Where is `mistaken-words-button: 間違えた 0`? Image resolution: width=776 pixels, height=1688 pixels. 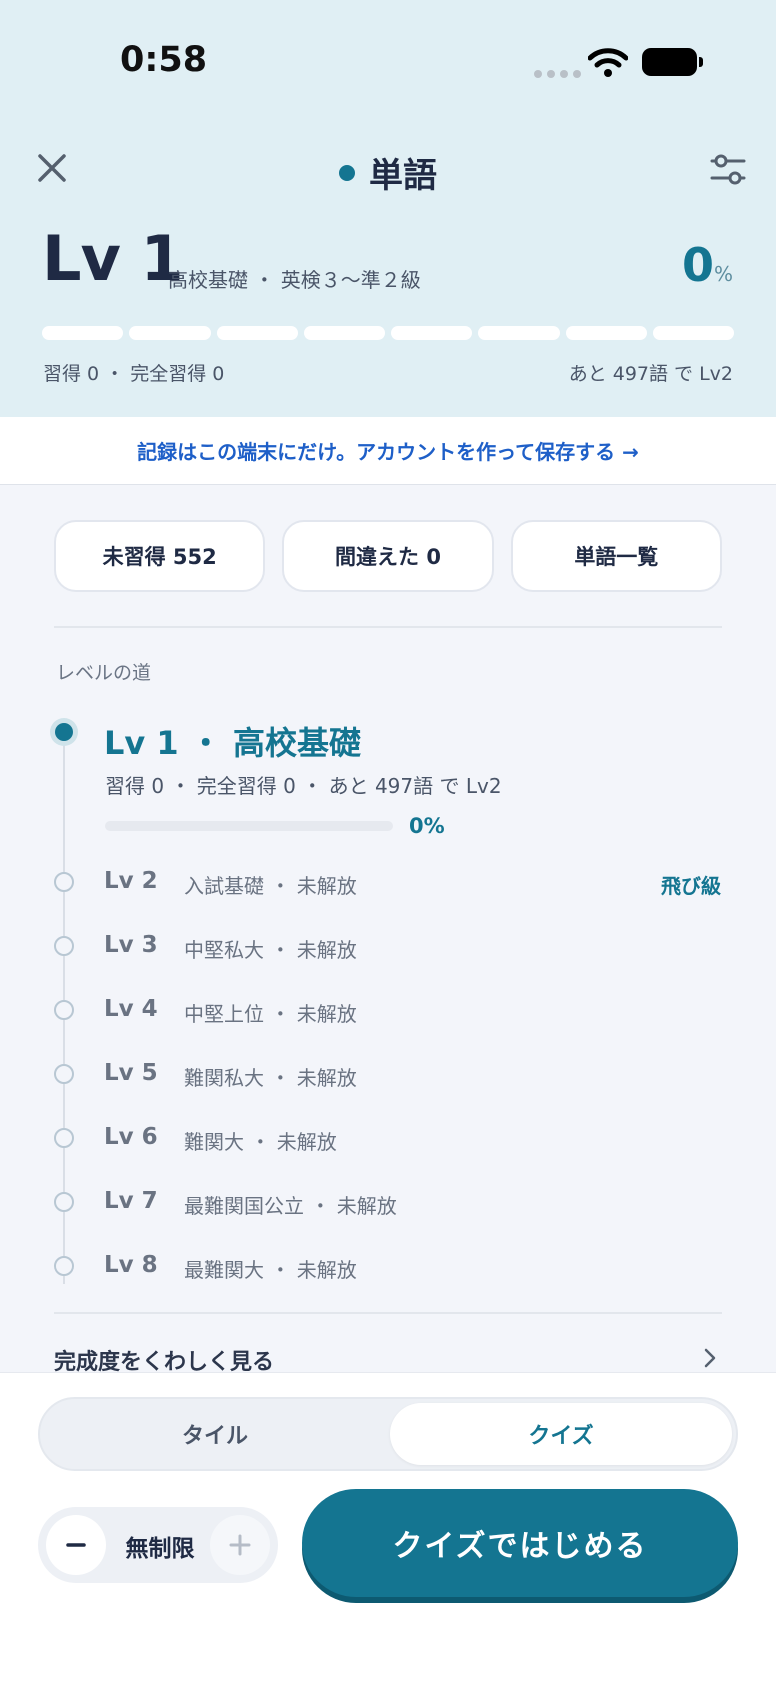 mistaken-words-button: 間違えた 0 is located at coordinates (388, 556).